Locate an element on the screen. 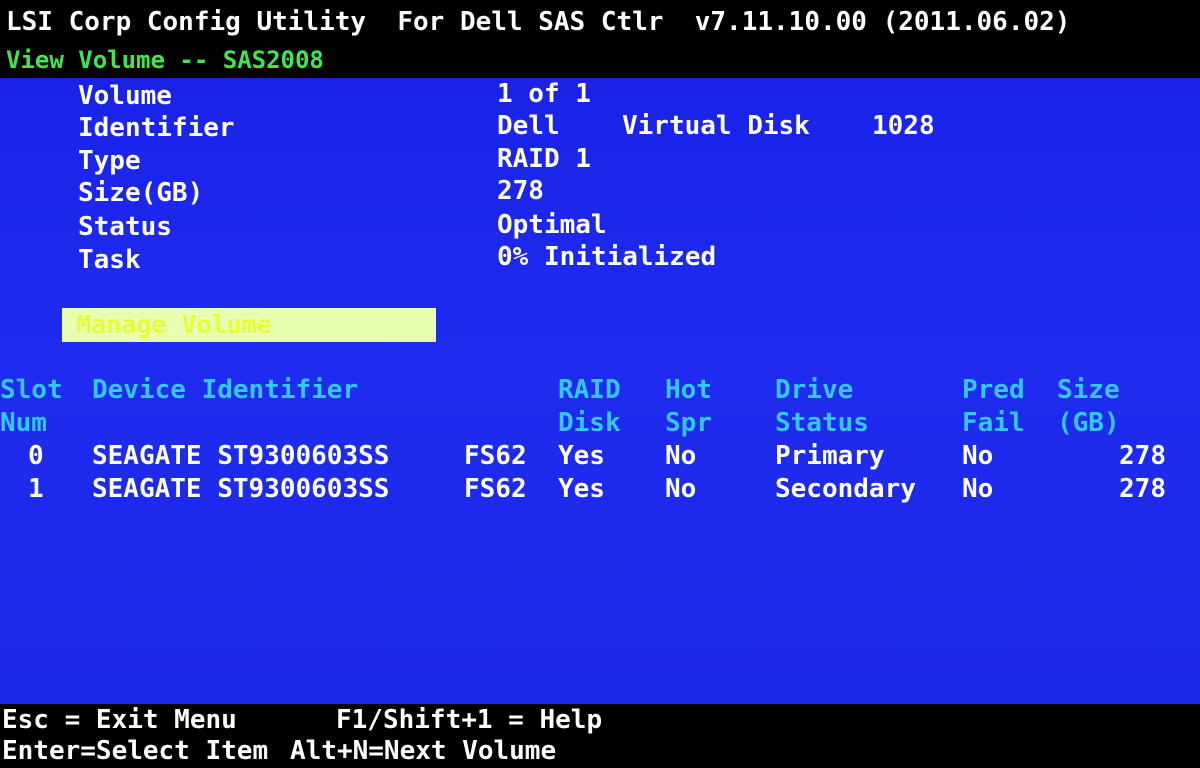 The width and height of the screenshot is (1200, 768). col-header-hot: Hot is located at coordinates (688, 390).